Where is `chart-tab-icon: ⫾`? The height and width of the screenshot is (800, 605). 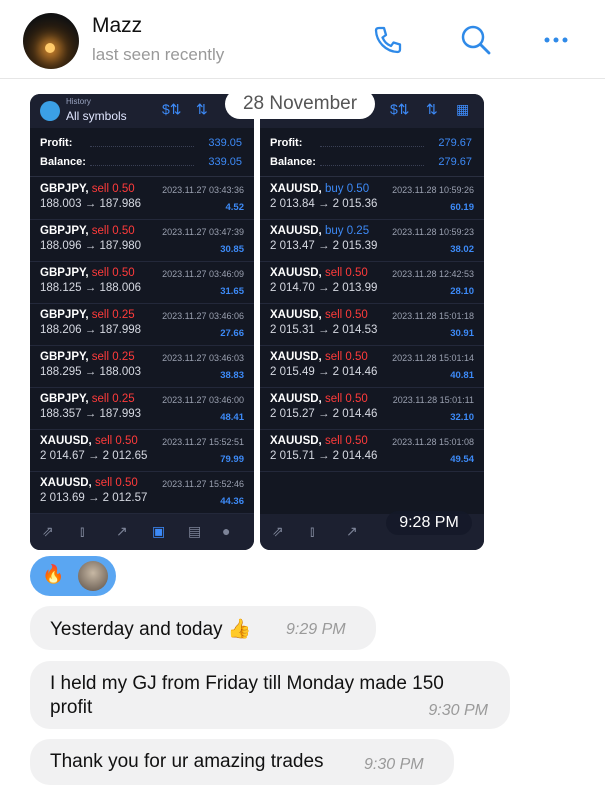
chart-tab-icon: ⫾ is located at coordinates (82, 531).